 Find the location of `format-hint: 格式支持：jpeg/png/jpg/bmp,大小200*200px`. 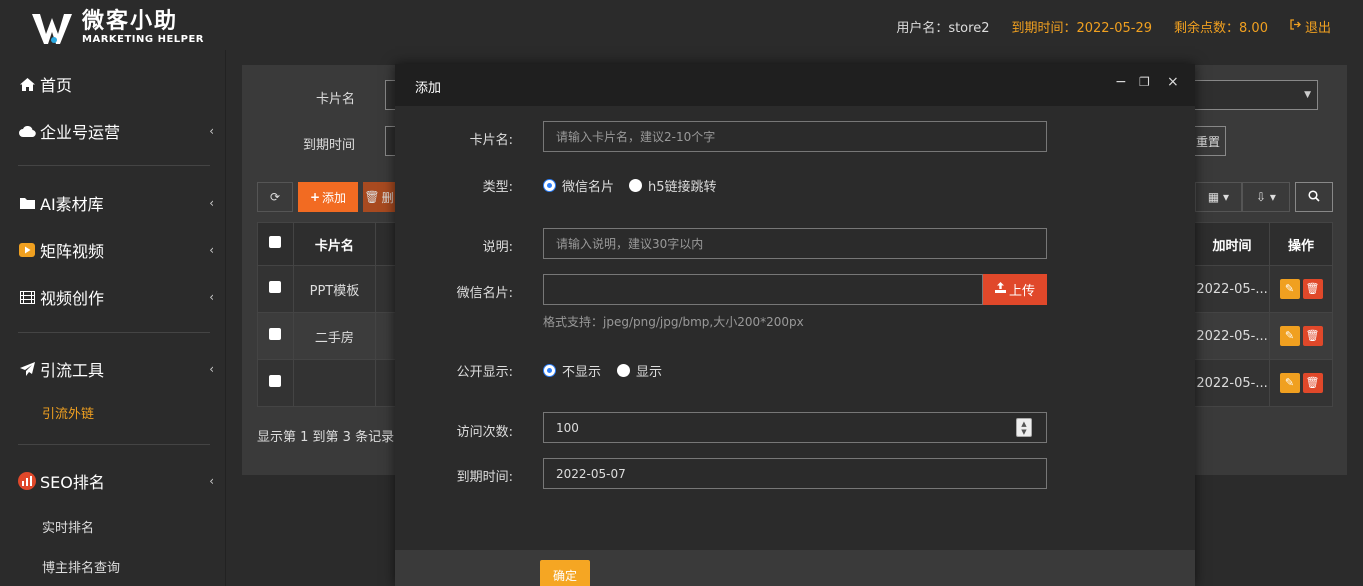

format-hint: 格式支持：jpeg/png/jpg/bmp,大小200*200px is located at coordinates (673, 322).